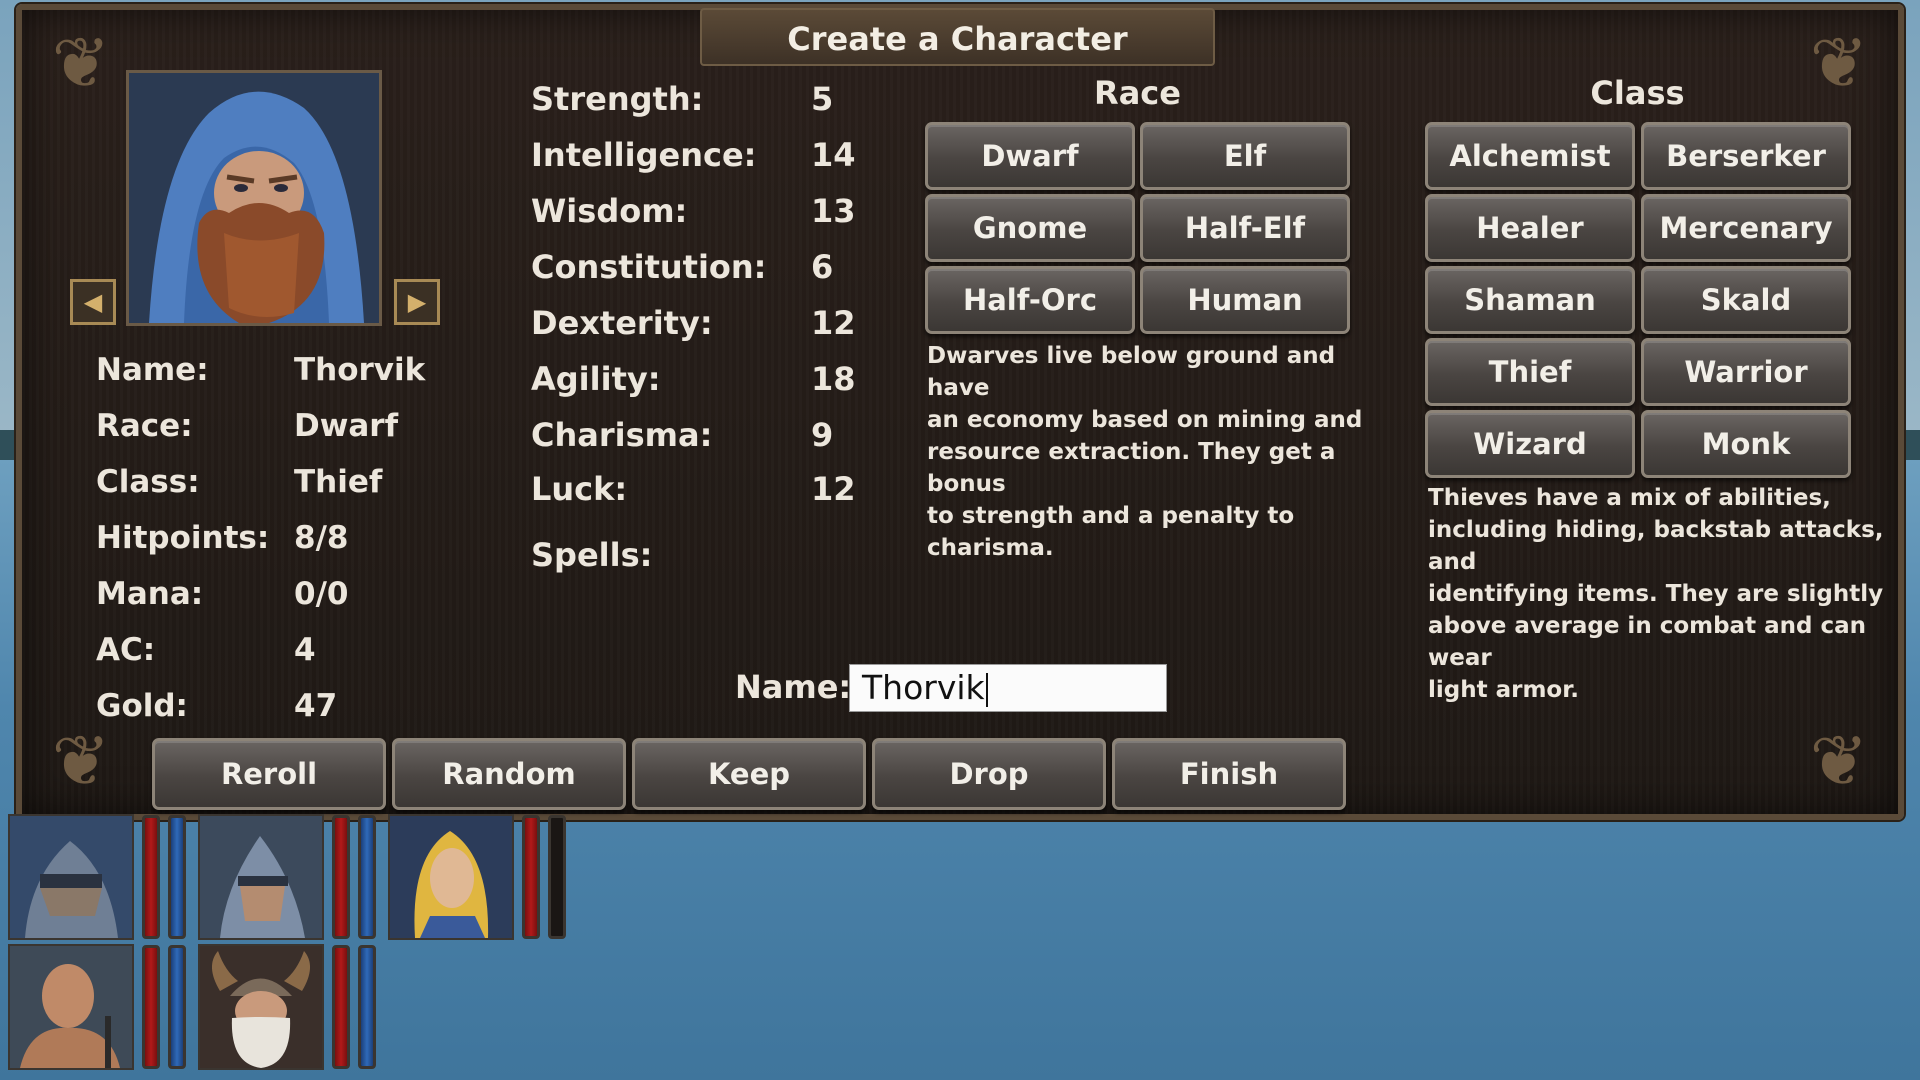  Describe the element at coordinates (1746, 372) in the screenshot. I see `class-button-warrior: Warrior` at that location.